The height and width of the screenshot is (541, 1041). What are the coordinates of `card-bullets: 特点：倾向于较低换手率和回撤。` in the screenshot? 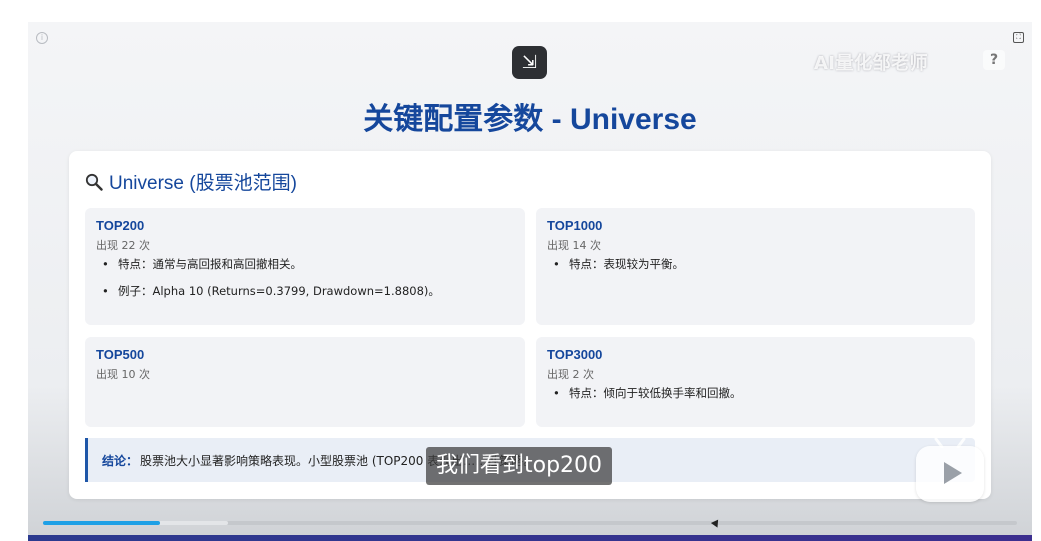 It's located at (644, 398).